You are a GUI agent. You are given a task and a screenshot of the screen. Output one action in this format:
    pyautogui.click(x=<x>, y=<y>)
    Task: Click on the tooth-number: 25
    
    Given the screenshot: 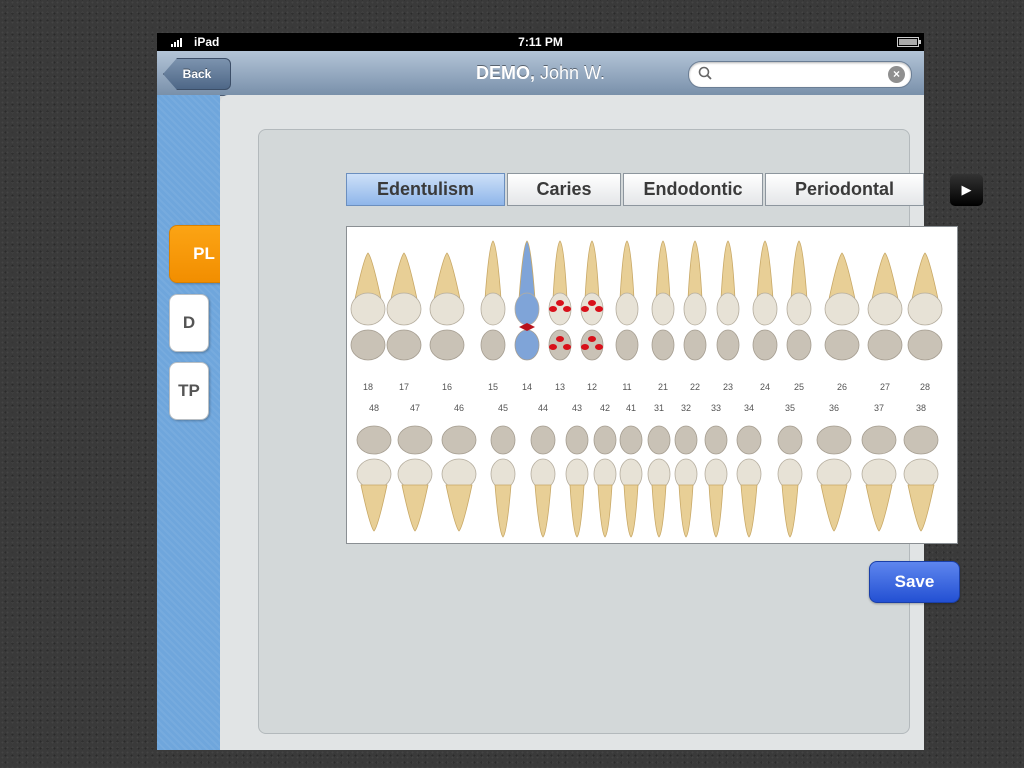 What is the action you would take?
    pyautogui.click(x=798, y=387)
    